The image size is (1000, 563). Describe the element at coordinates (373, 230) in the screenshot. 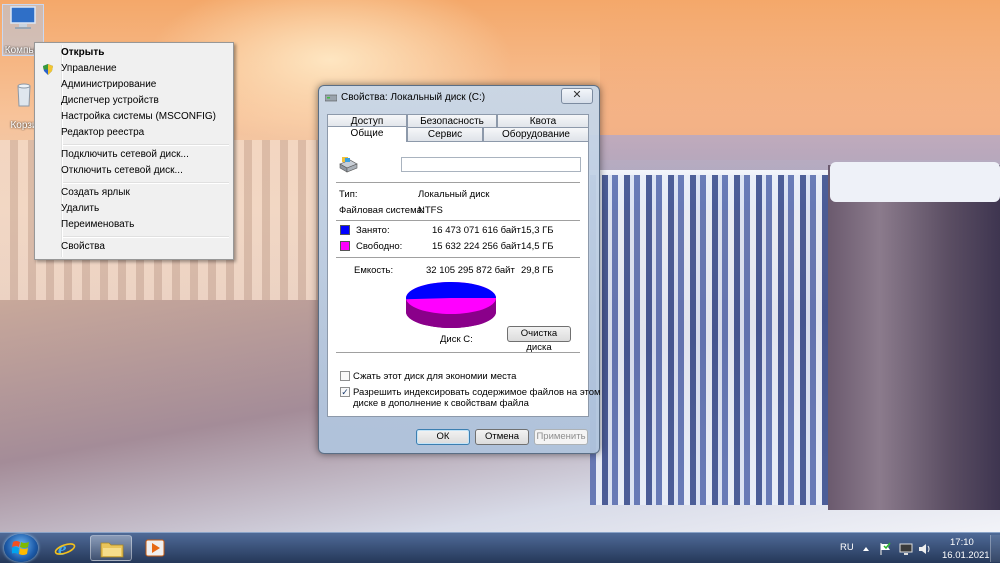

I see `used-label: Занято:` at that location.